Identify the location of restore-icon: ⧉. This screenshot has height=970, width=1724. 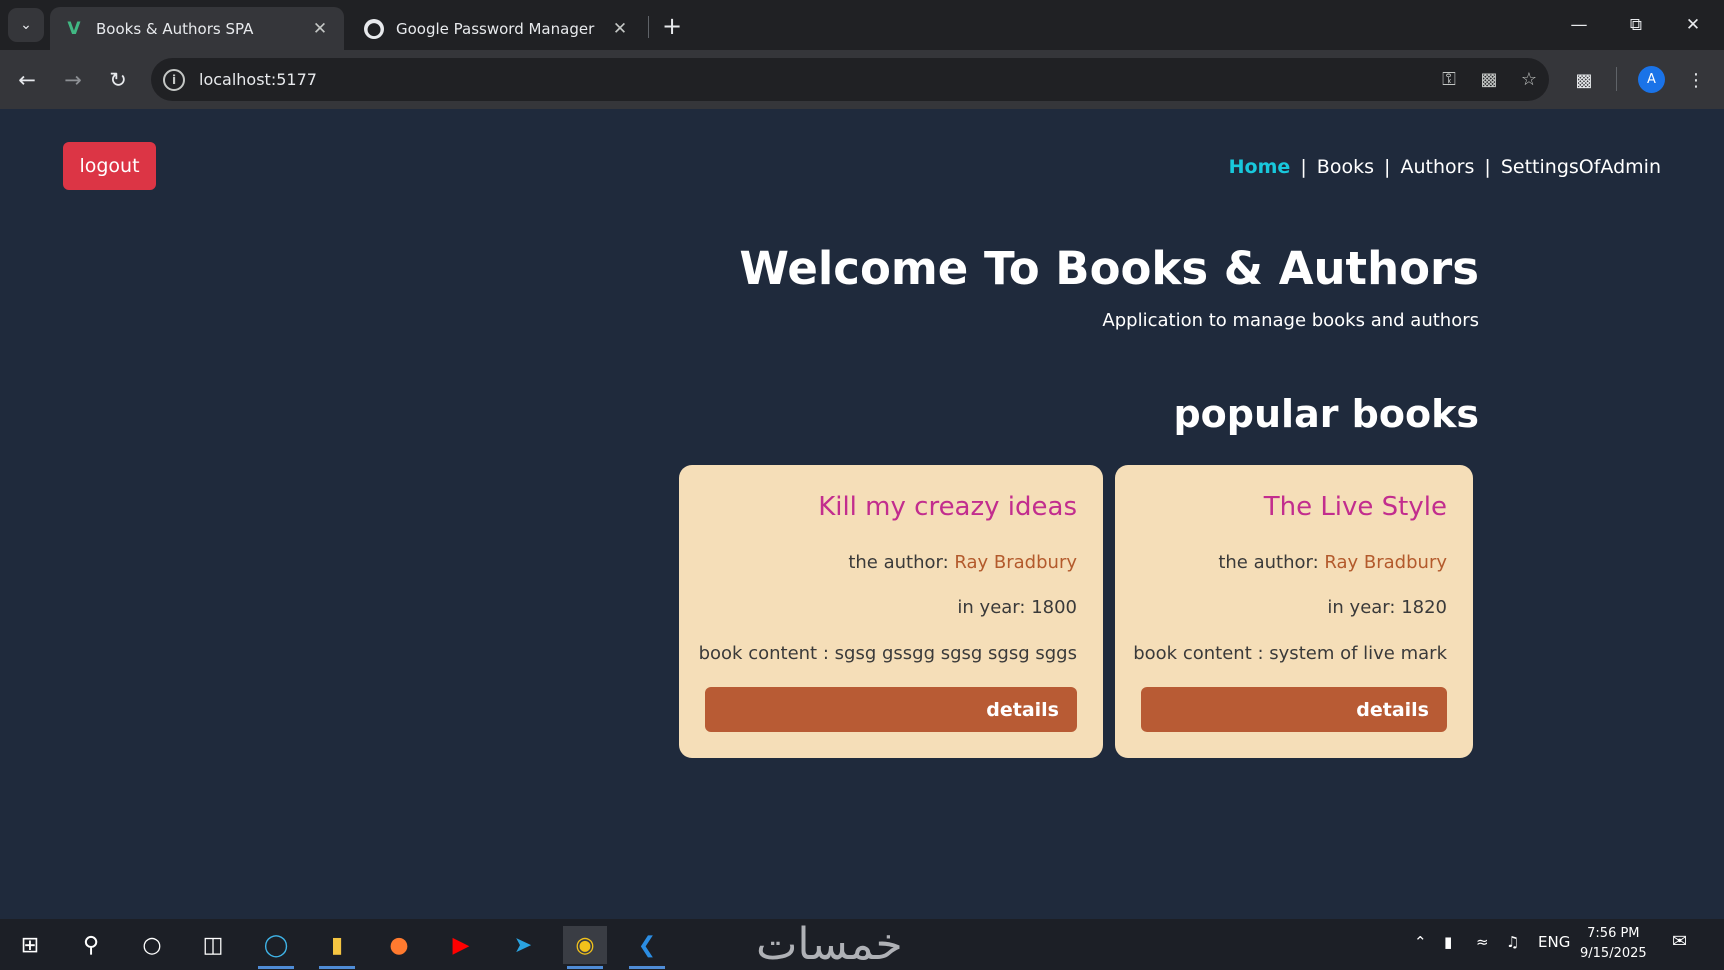
(1636, 25).